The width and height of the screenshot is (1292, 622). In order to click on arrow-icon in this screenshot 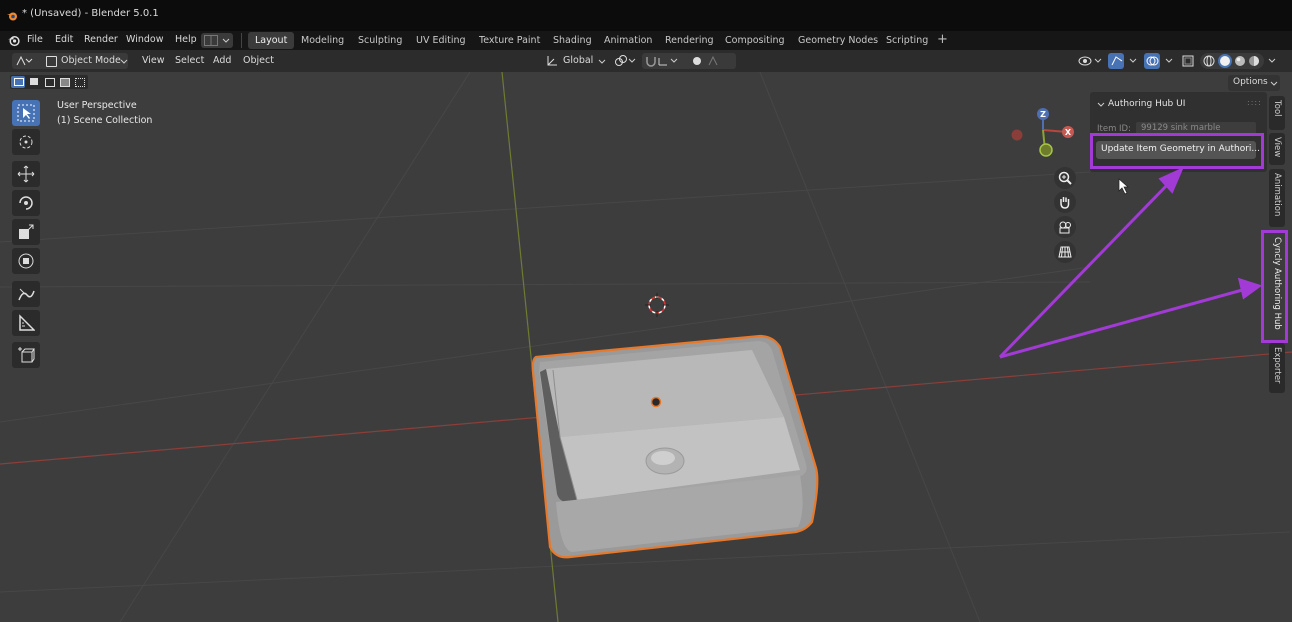, I will do `click(1130, 263)`.